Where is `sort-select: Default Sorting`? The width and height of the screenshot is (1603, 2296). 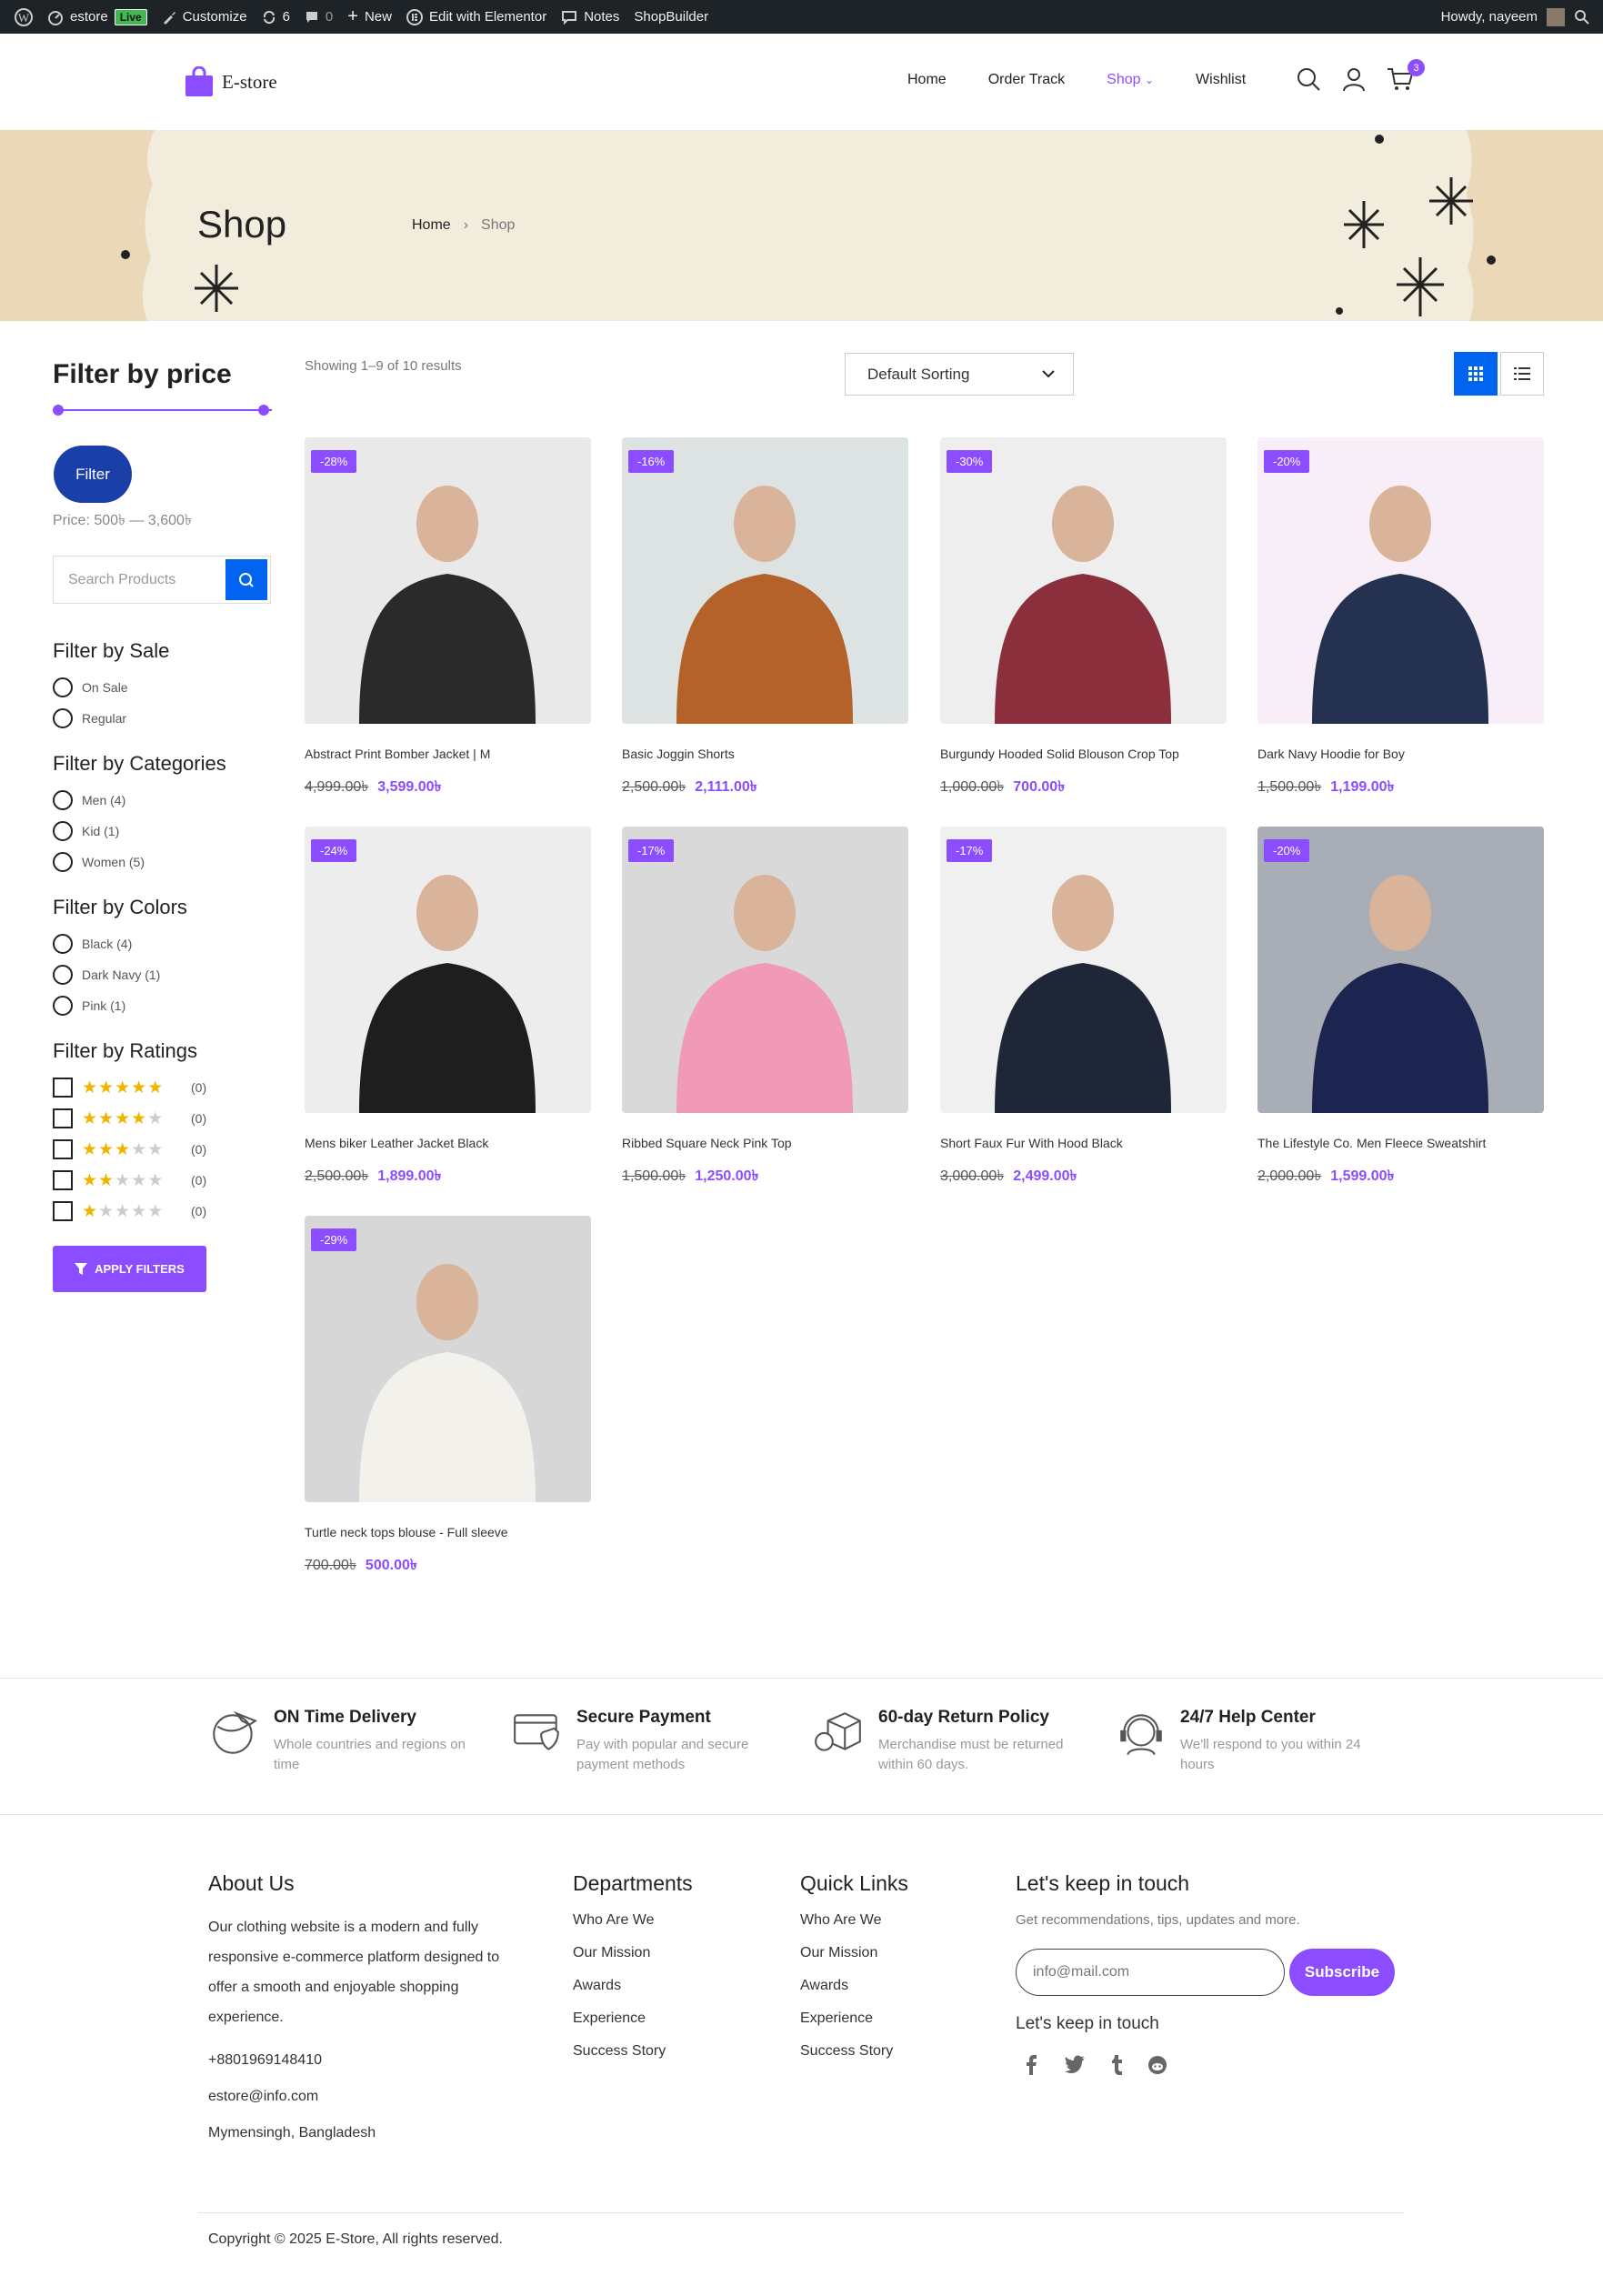 sort-select: Default Sorting is located at coordinates (959, 375).